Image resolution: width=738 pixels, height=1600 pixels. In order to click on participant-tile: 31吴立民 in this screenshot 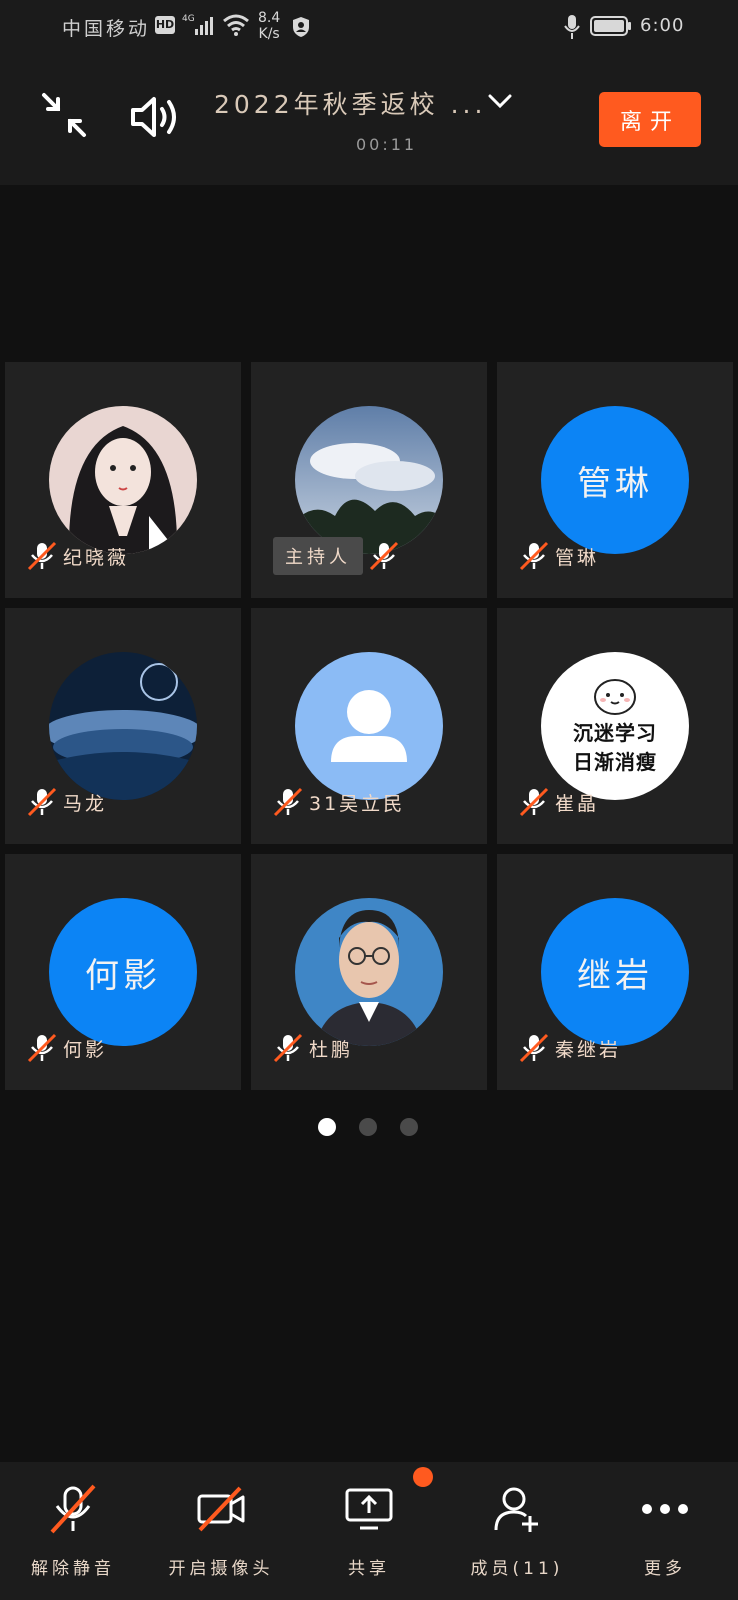, I will do `click(369, 726)`.